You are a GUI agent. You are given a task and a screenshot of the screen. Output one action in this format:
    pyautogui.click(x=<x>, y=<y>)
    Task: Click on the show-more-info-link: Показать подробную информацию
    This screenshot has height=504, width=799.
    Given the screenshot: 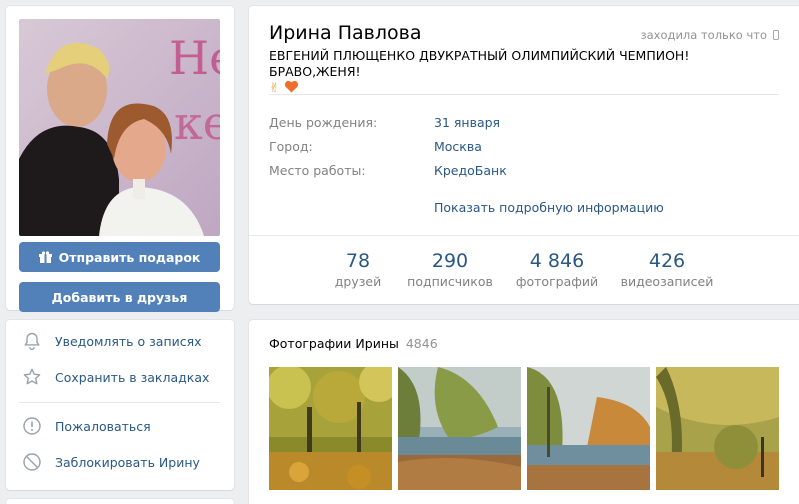 What is the action you would take?
    pyautogui.click(x=549, y=207)
    